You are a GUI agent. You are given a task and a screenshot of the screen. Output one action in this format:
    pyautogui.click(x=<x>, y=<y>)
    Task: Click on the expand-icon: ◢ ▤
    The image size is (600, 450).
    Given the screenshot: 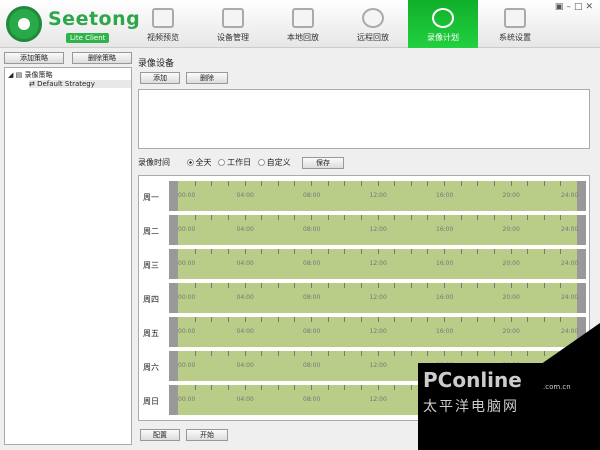 What is the action you would take?
    pyautogui.click(x=16, y=75)
    